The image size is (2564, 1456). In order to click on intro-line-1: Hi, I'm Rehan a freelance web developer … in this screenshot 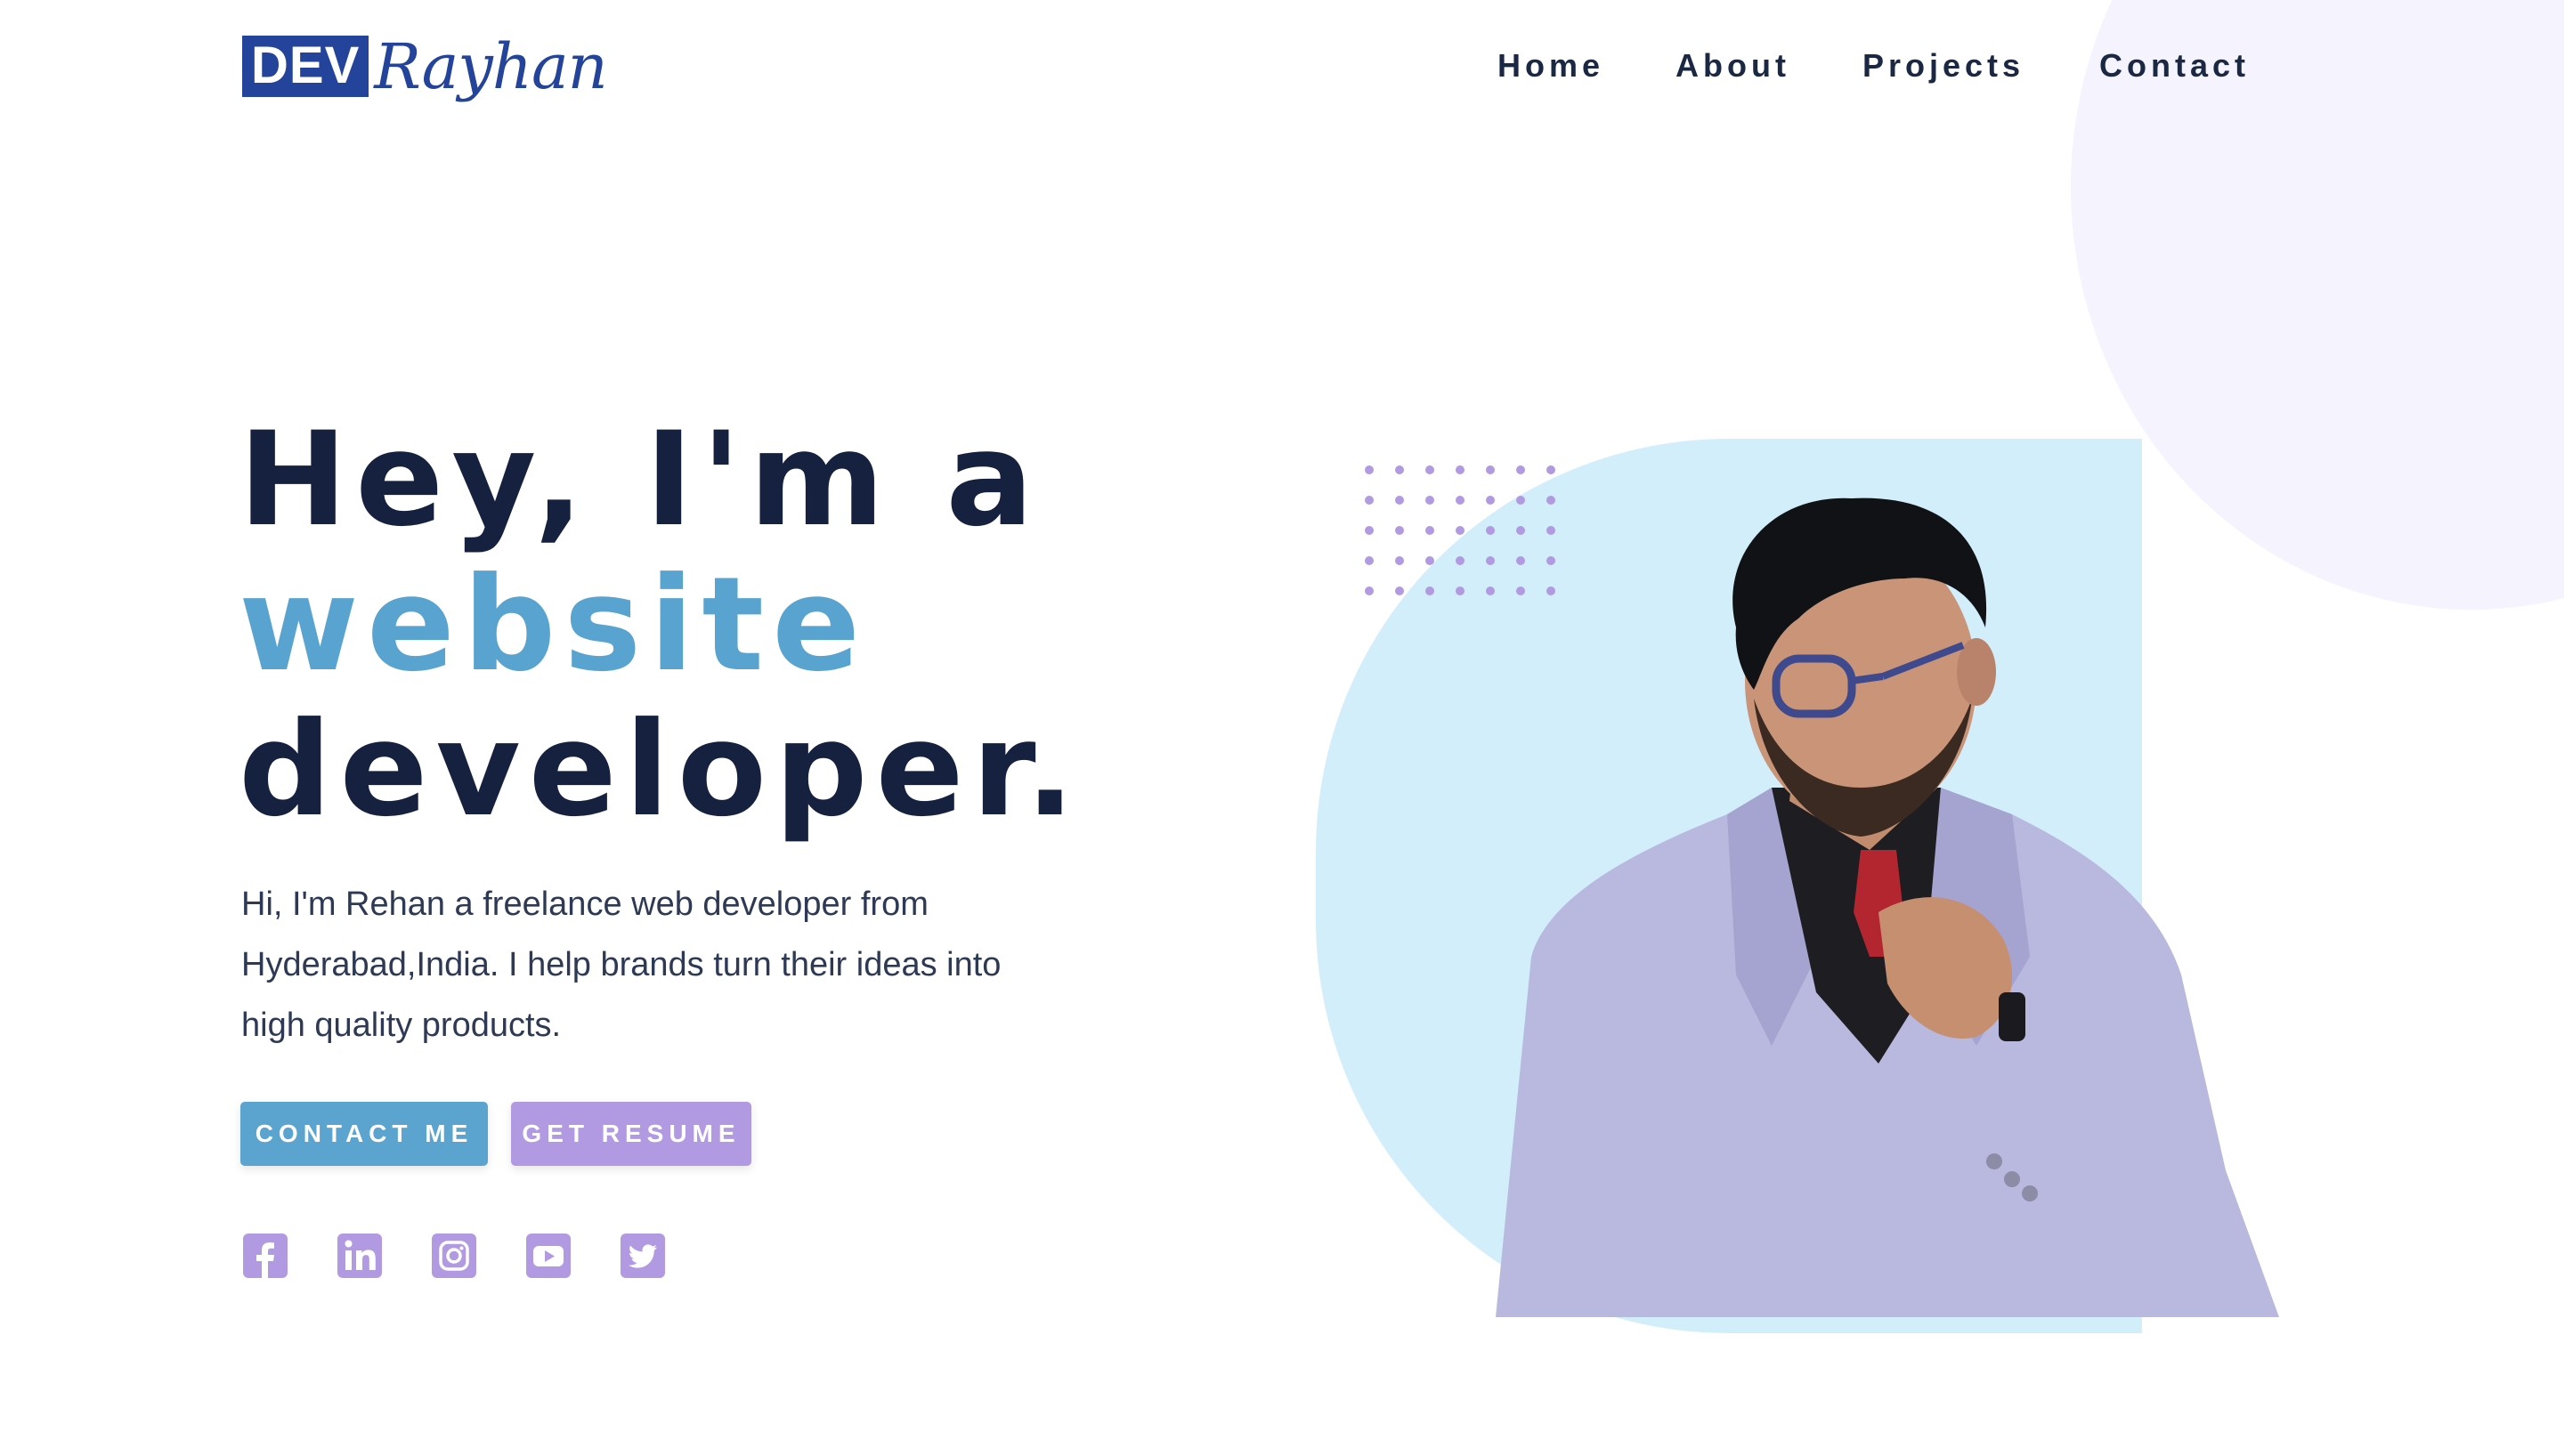, I will do `click(585, 904)`.